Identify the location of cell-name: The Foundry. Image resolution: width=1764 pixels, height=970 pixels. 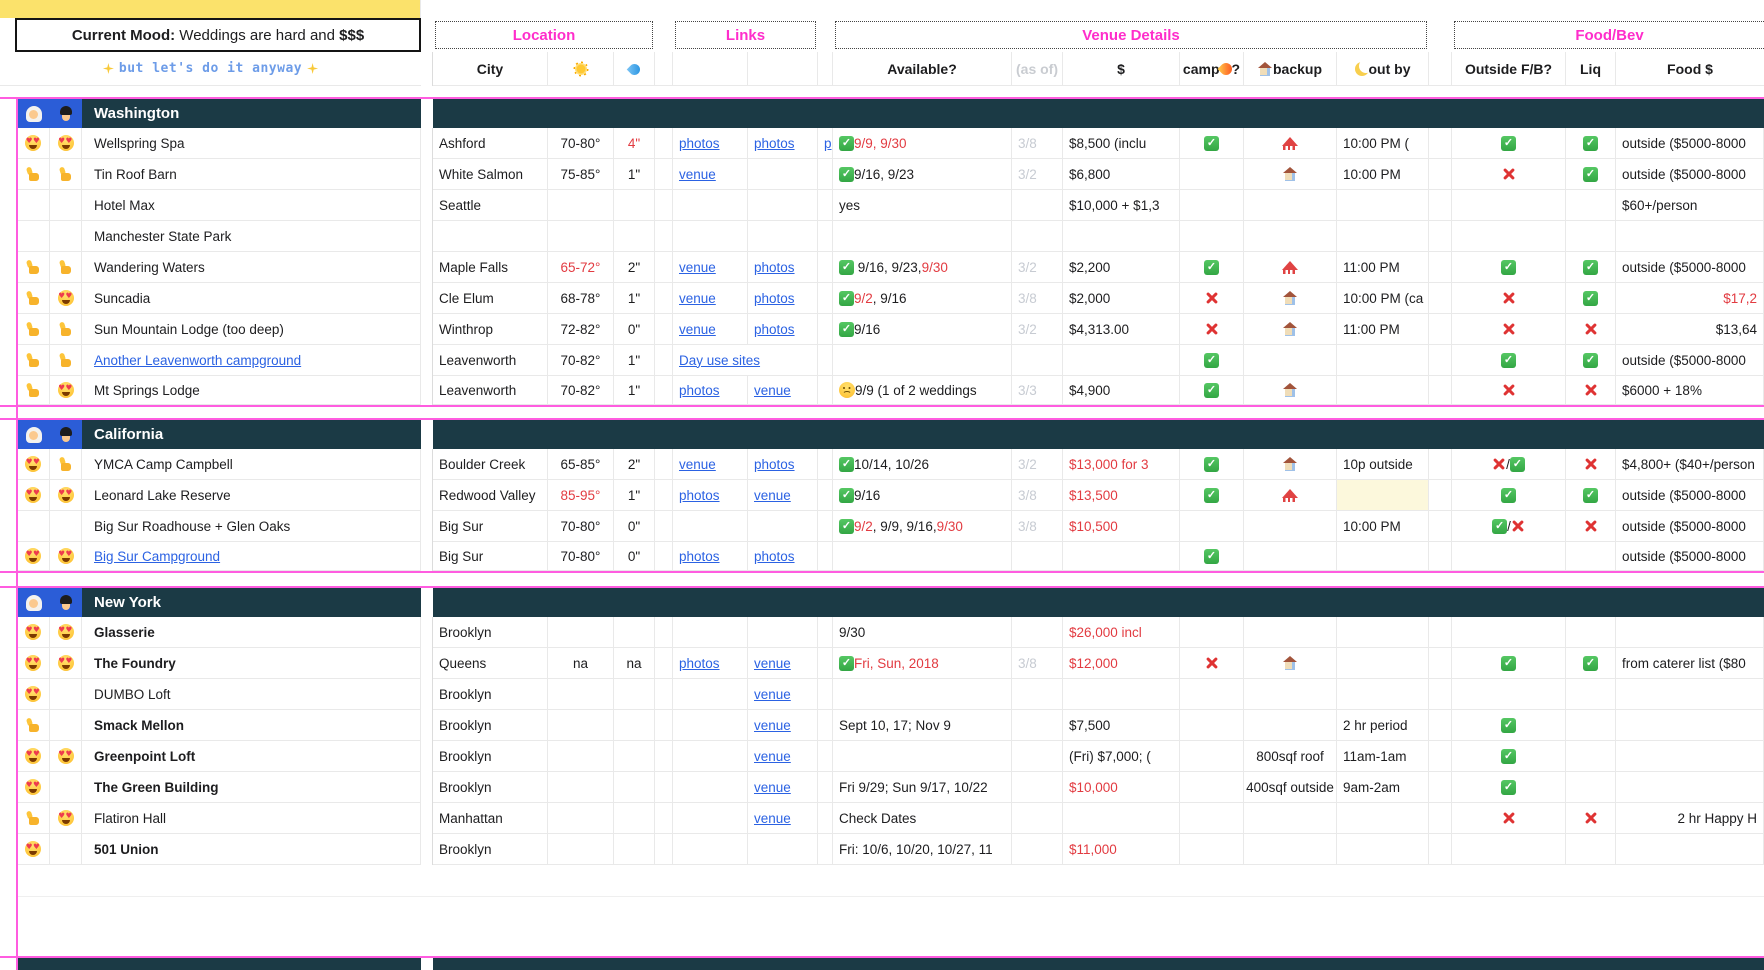
(251, 663).